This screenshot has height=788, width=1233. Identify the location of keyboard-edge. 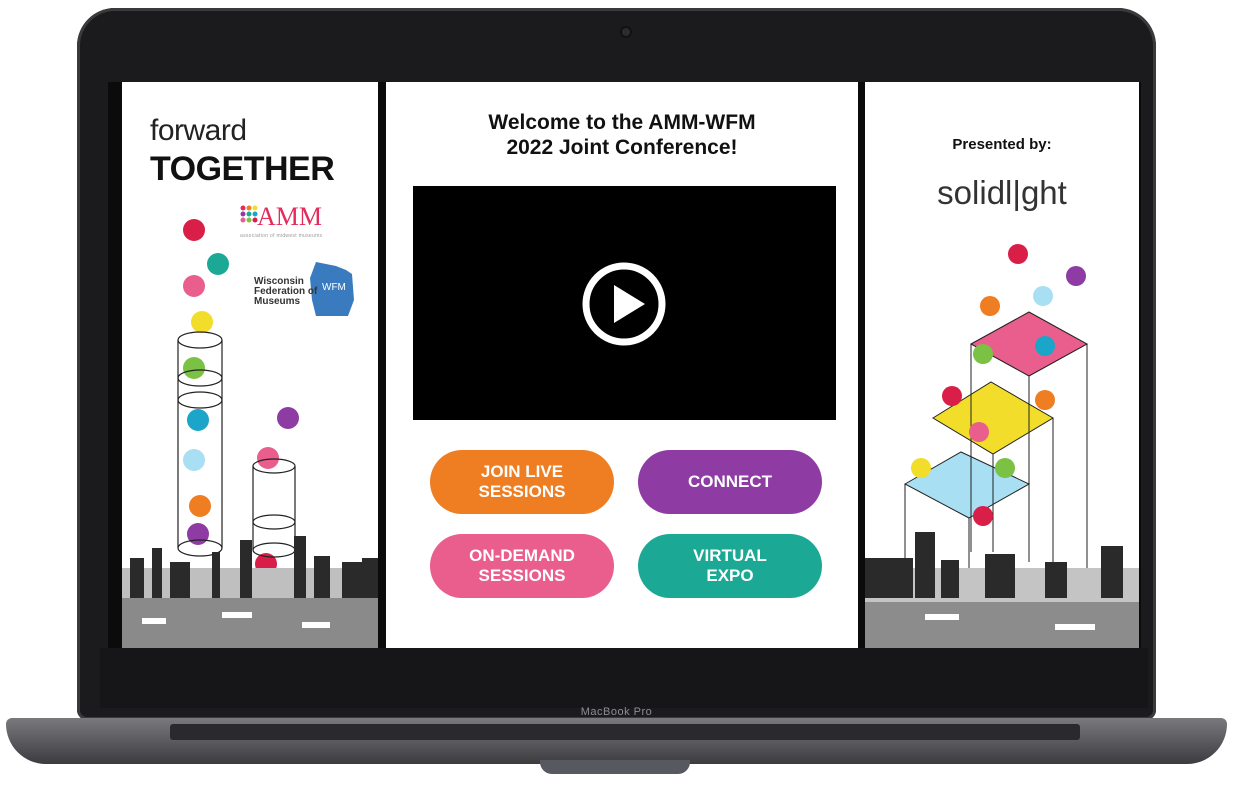
(625, 732).